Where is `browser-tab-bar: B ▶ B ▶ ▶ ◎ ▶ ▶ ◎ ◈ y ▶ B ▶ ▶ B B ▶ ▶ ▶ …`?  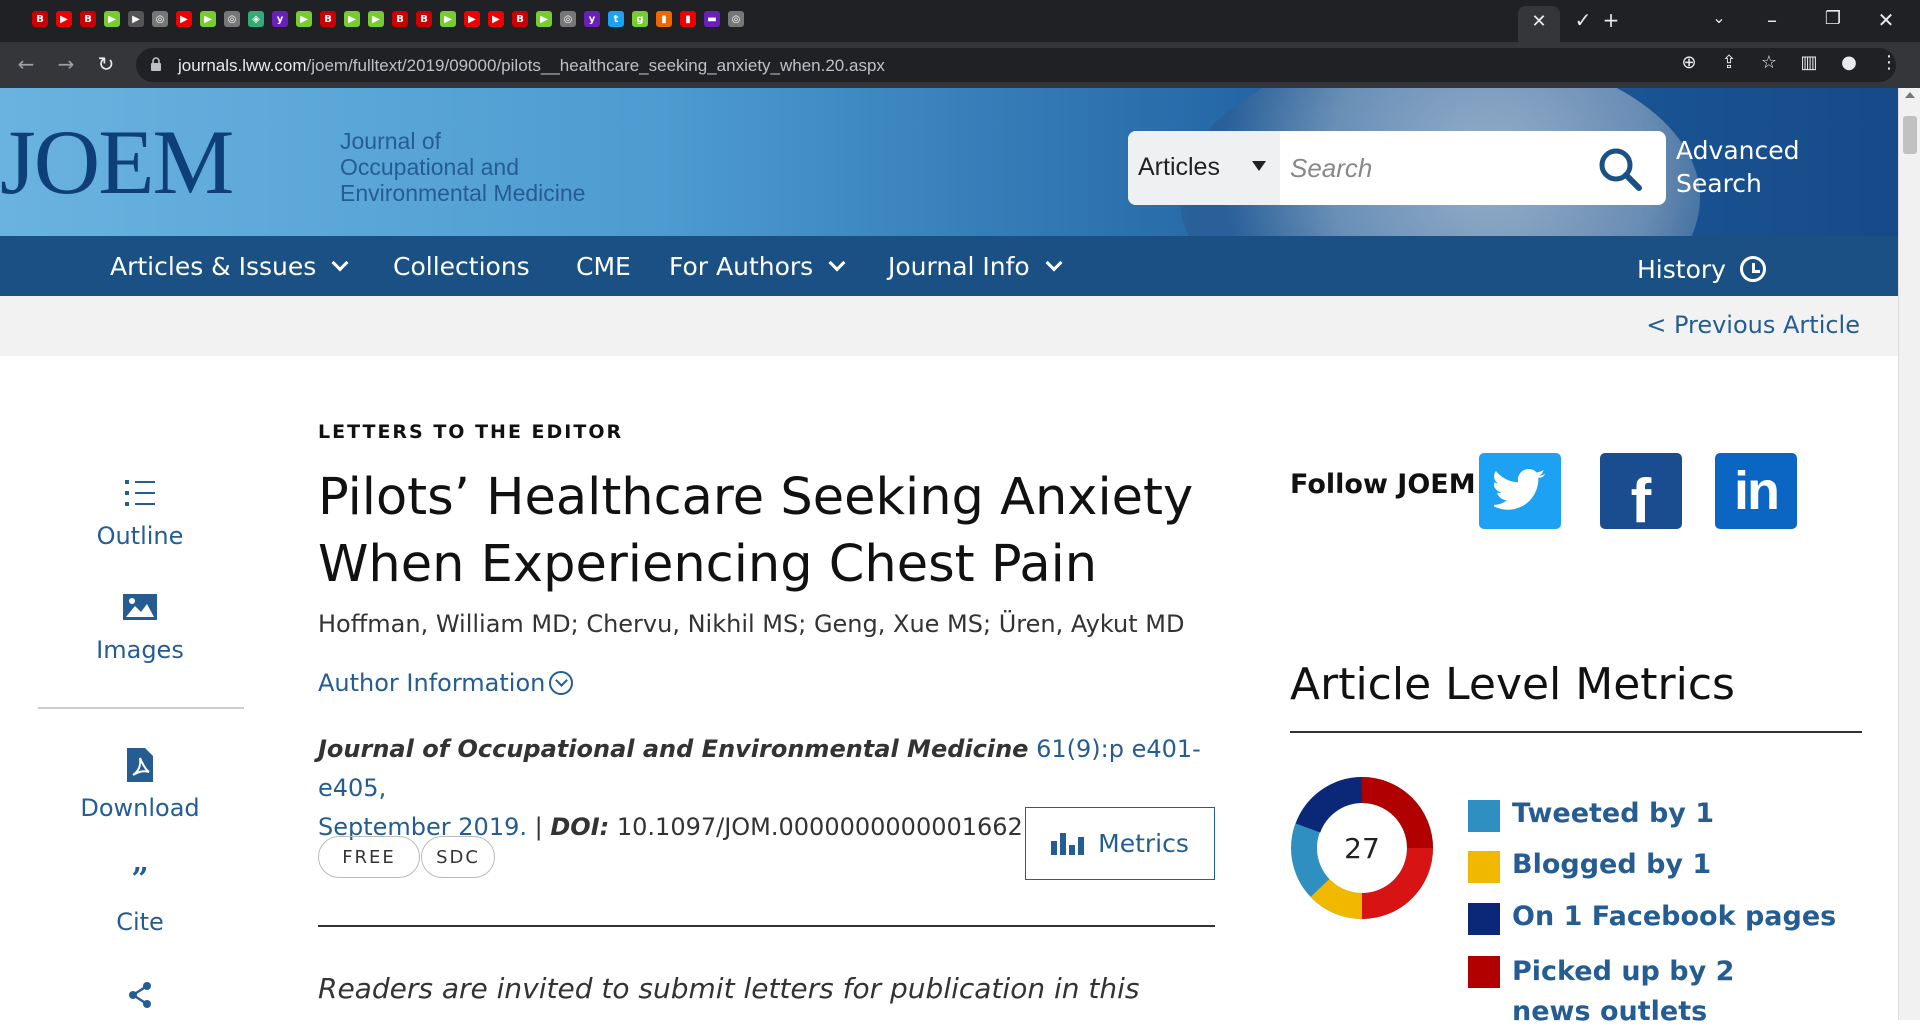
browser-tab-bar: B ▶ B ▶ ▶ ◎ ▶ ▶ ◎ ◈ y ▶ B ▶ ▶ B B ▶ ▶ ▶ … is located at coordinates (960, 21).